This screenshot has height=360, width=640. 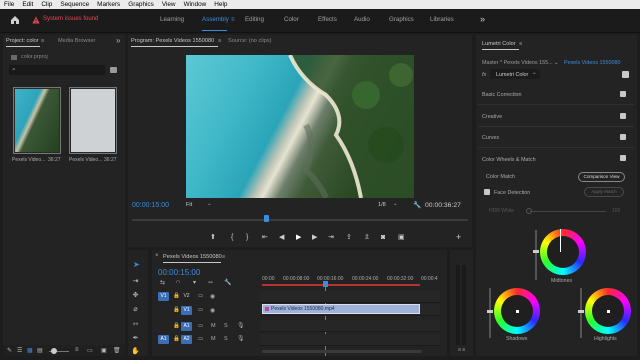 What do you see at coordinates (250, 41) in the screenshot?
I see `tab-source: Source: (no clips)` at bounding box center [250, 41].